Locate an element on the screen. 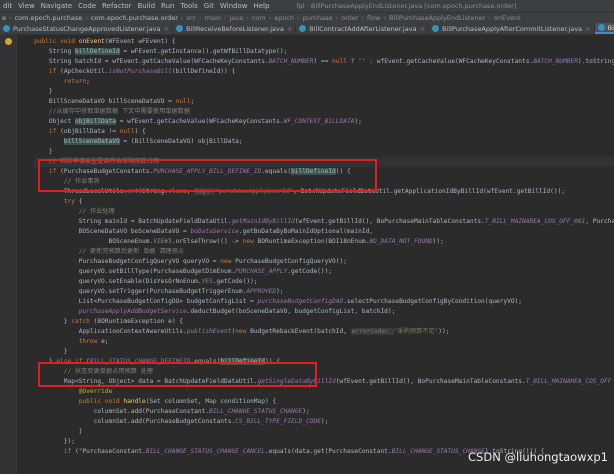  code-line: //从缓存中获取单据数据 下文中需要使用单据数据 is located at coordinates (112, 112).